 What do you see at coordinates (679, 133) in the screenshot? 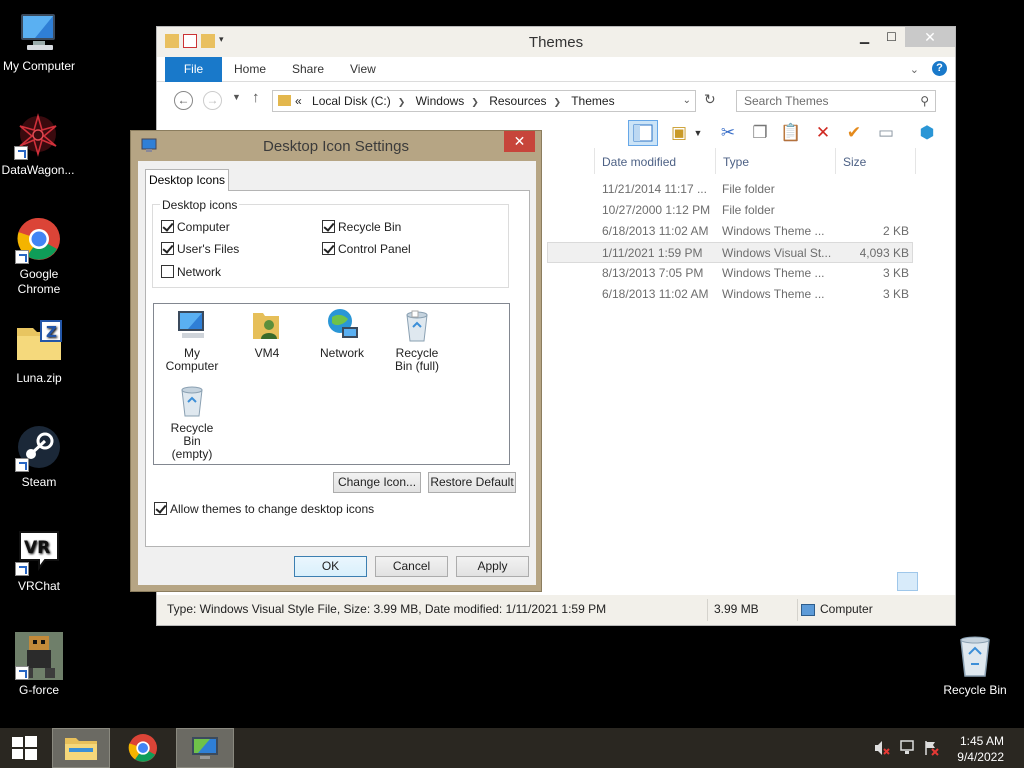
I see `select-all-icon: ▣` at bounding box center [679, 133].